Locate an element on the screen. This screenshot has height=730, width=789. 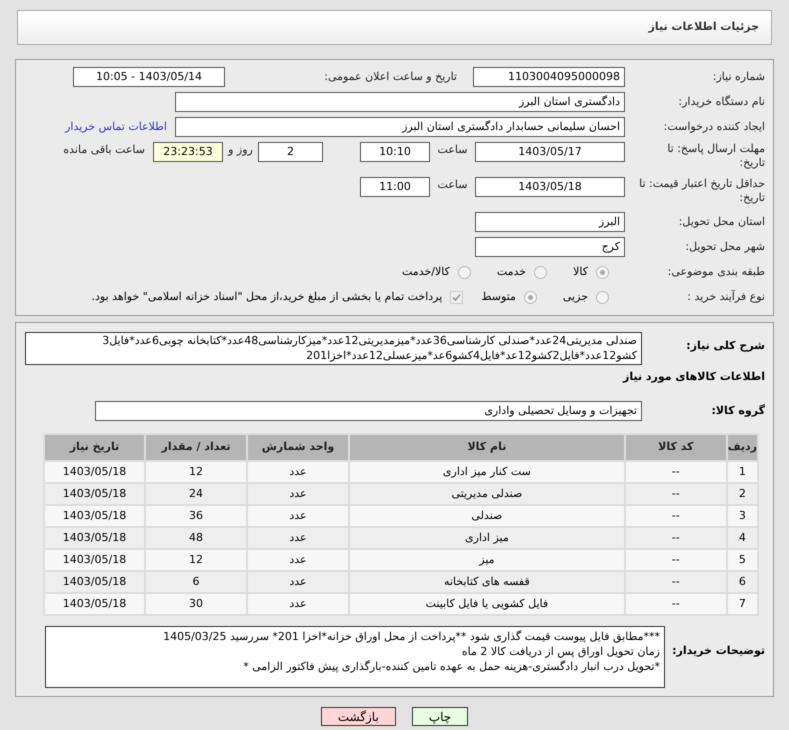
validity-time-field: 11:00 is located at coordinates (395, 187).